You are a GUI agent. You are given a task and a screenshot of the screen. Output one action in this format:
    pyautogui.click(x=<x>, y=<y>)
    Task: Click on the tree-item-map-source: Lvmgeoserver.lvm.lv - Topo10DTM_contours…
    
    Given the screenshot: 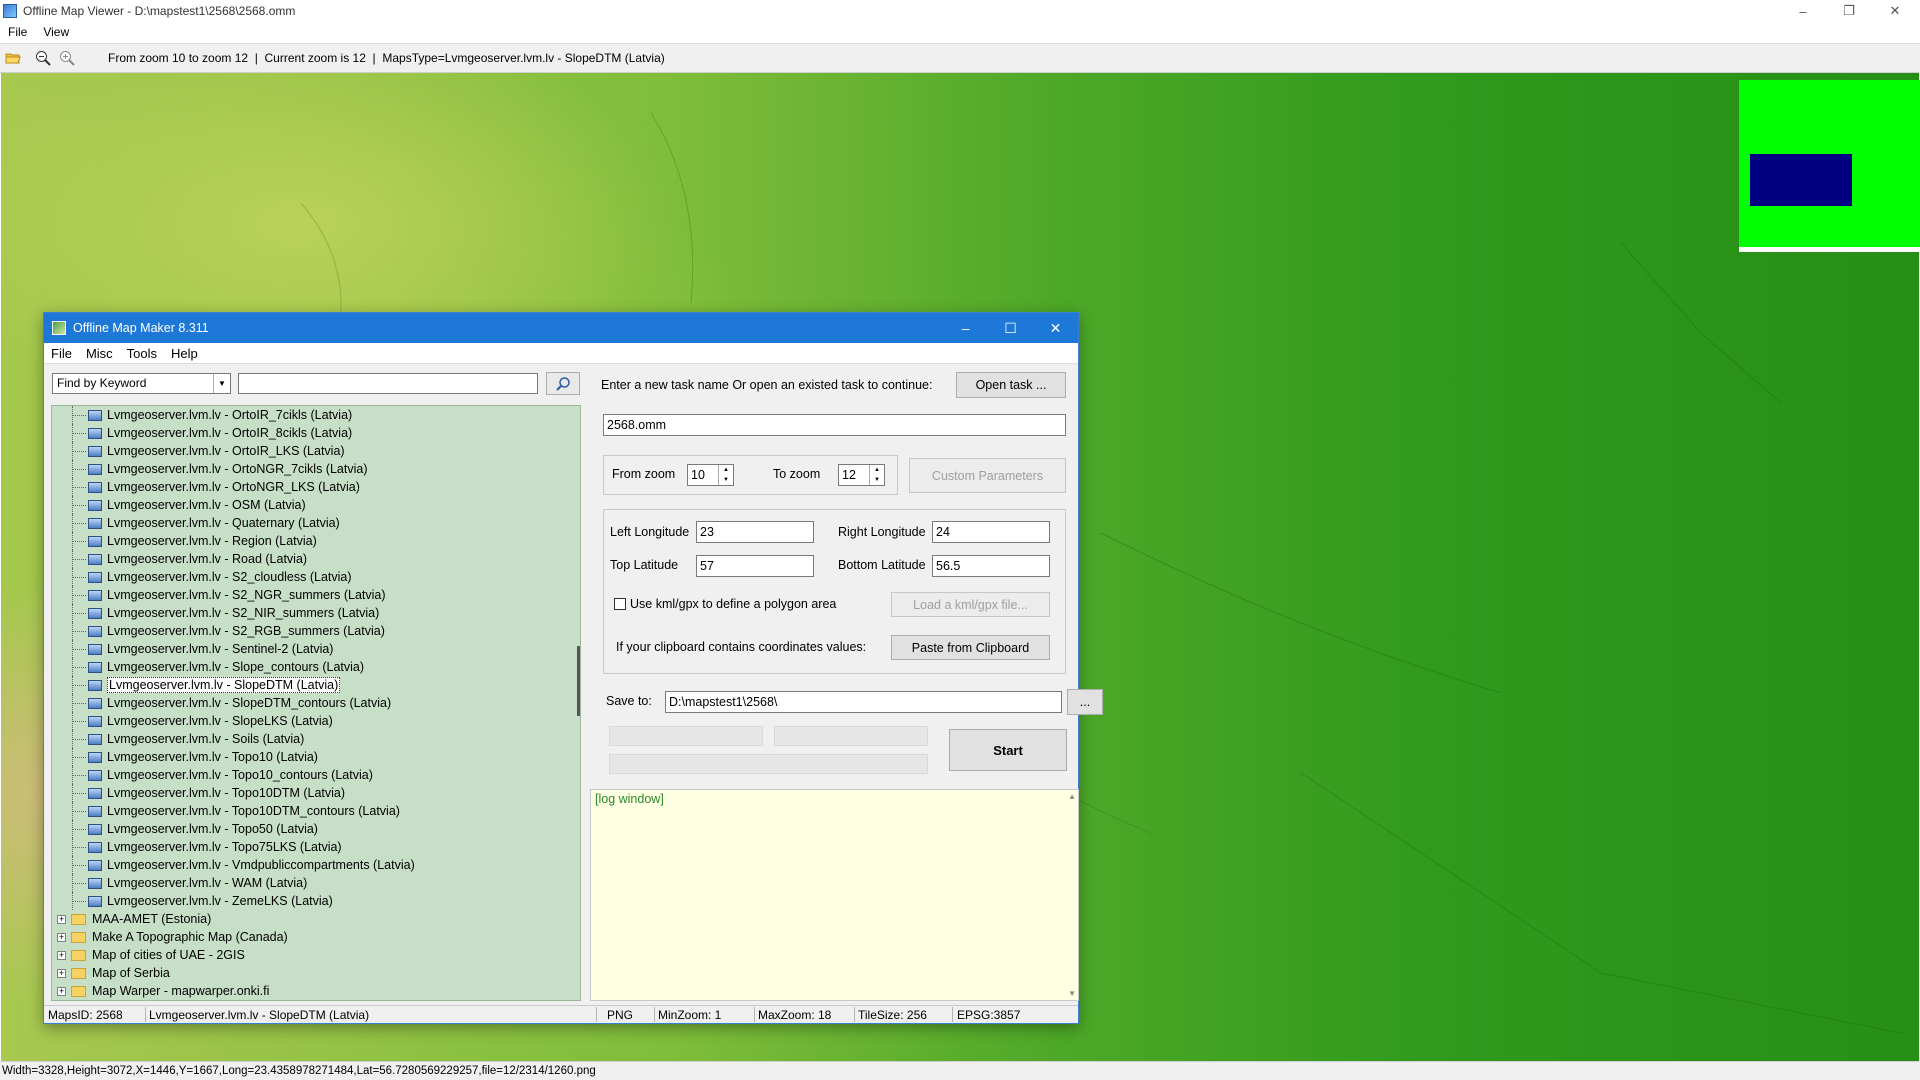 What is the action you would take?
    pyautogui.click(x=312, y=811)
    